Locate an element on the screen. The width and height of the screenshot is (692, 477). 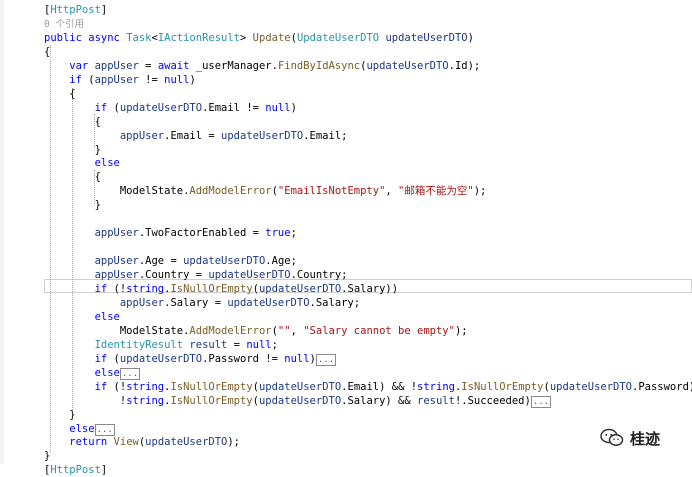
code-token-string: "EmailIsNotEmpty" is located at coordinates (331, 191).